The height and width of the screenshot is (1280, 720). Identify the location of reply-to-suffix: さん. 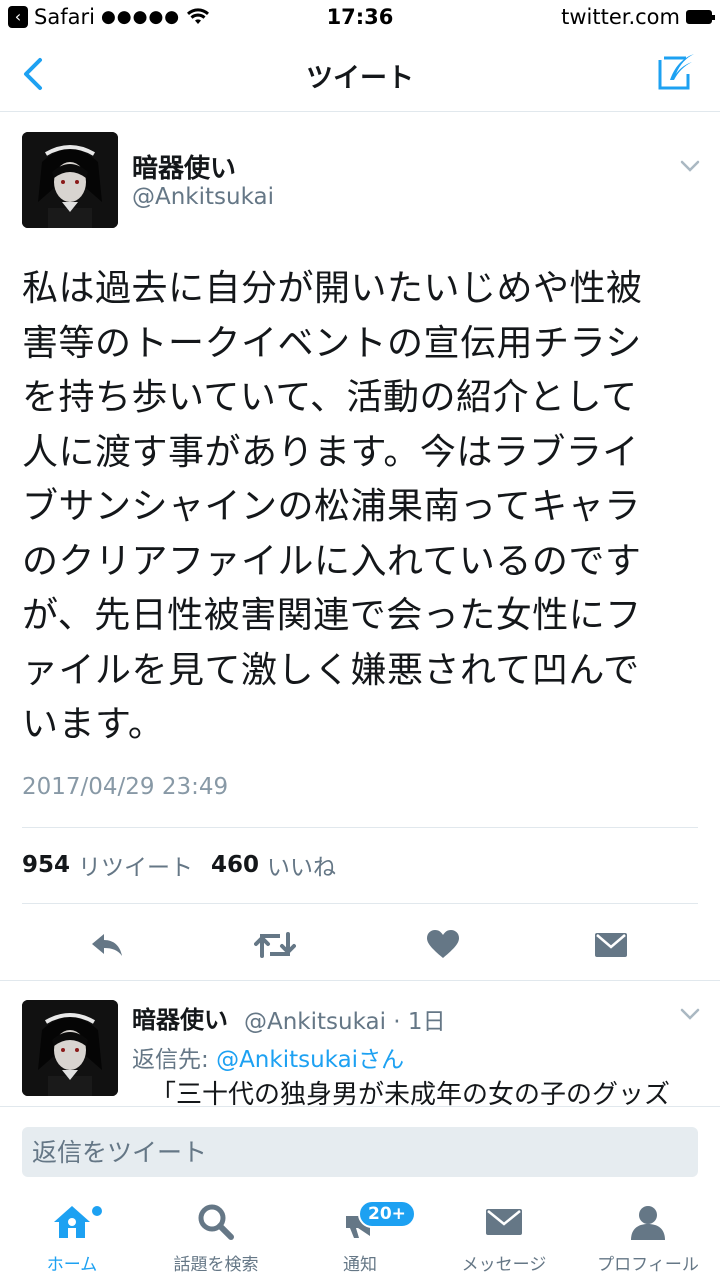
(381, 1060).